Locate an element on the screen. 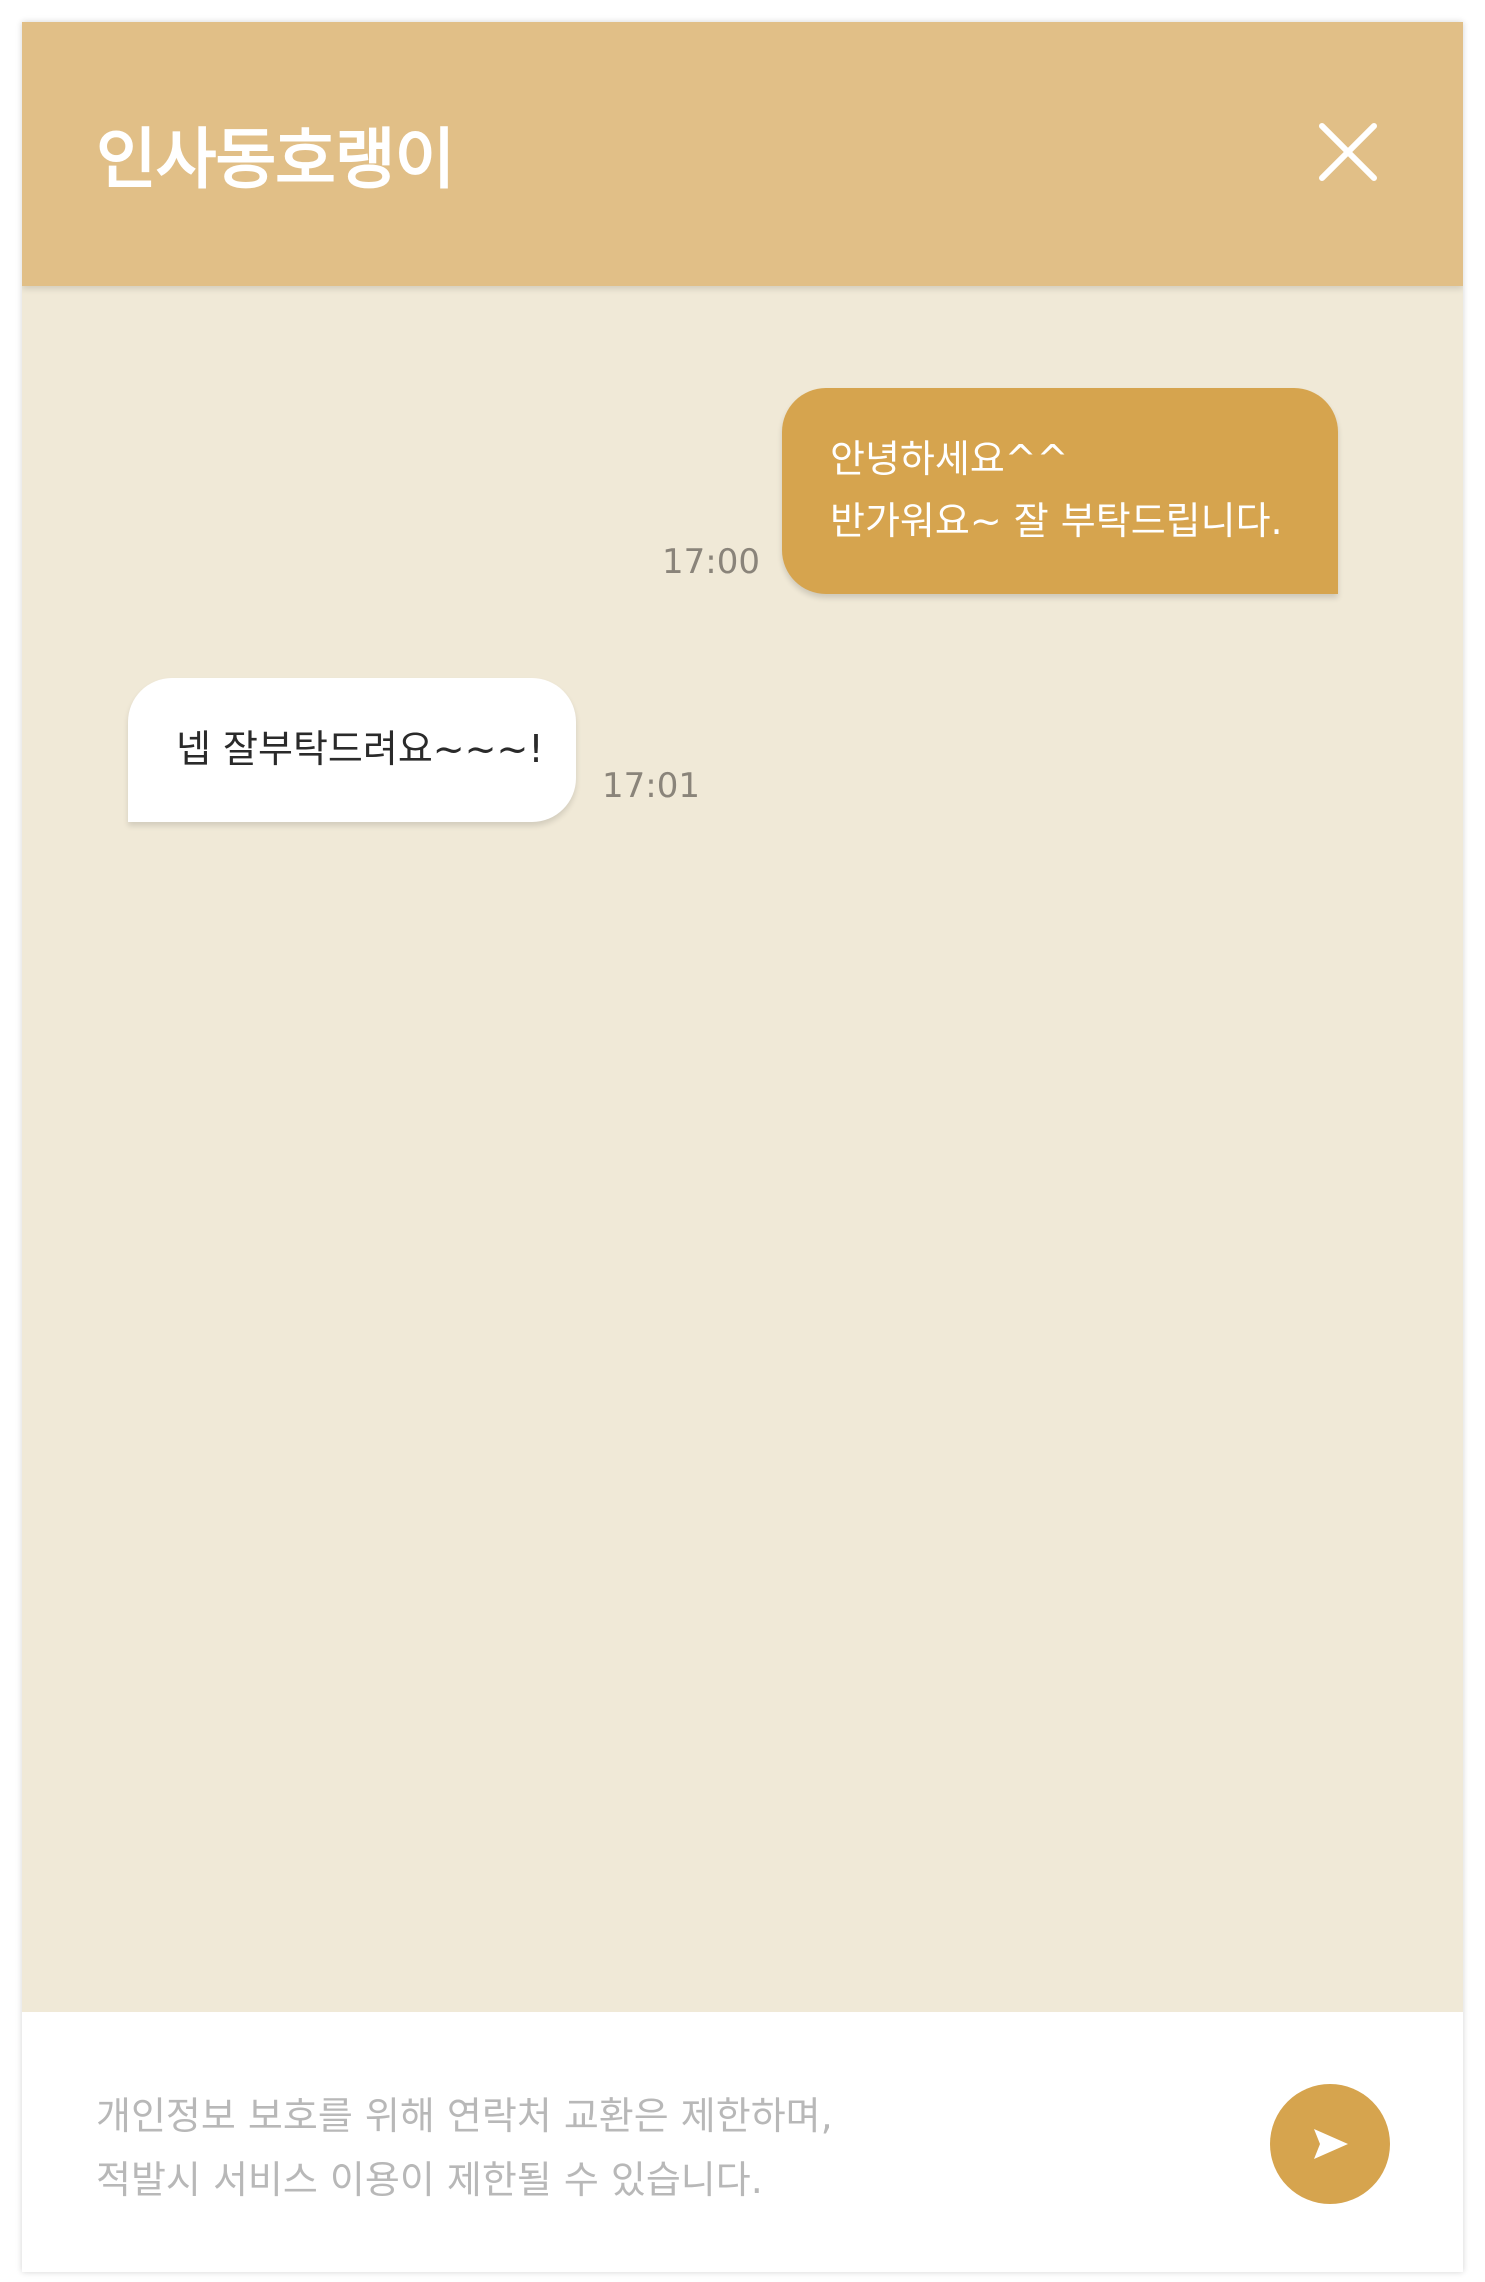 The width and height of the screenshot is (1485, 2282). send-icon is located at coordinates (1331, 2144).